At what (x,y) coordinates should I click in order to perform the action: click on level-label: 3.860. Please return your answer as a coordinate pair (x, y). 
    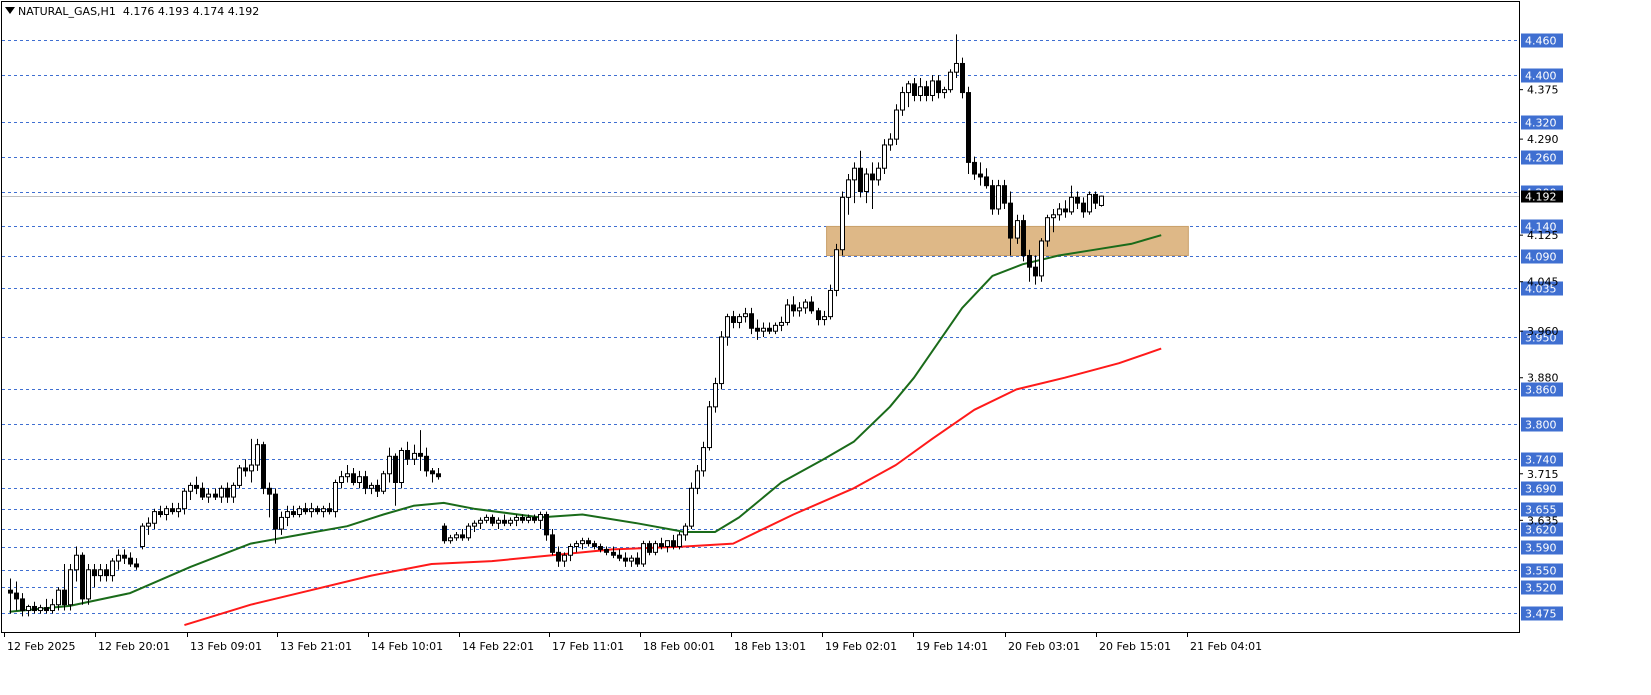
    Looking at the image, I should click on (1541, 390).